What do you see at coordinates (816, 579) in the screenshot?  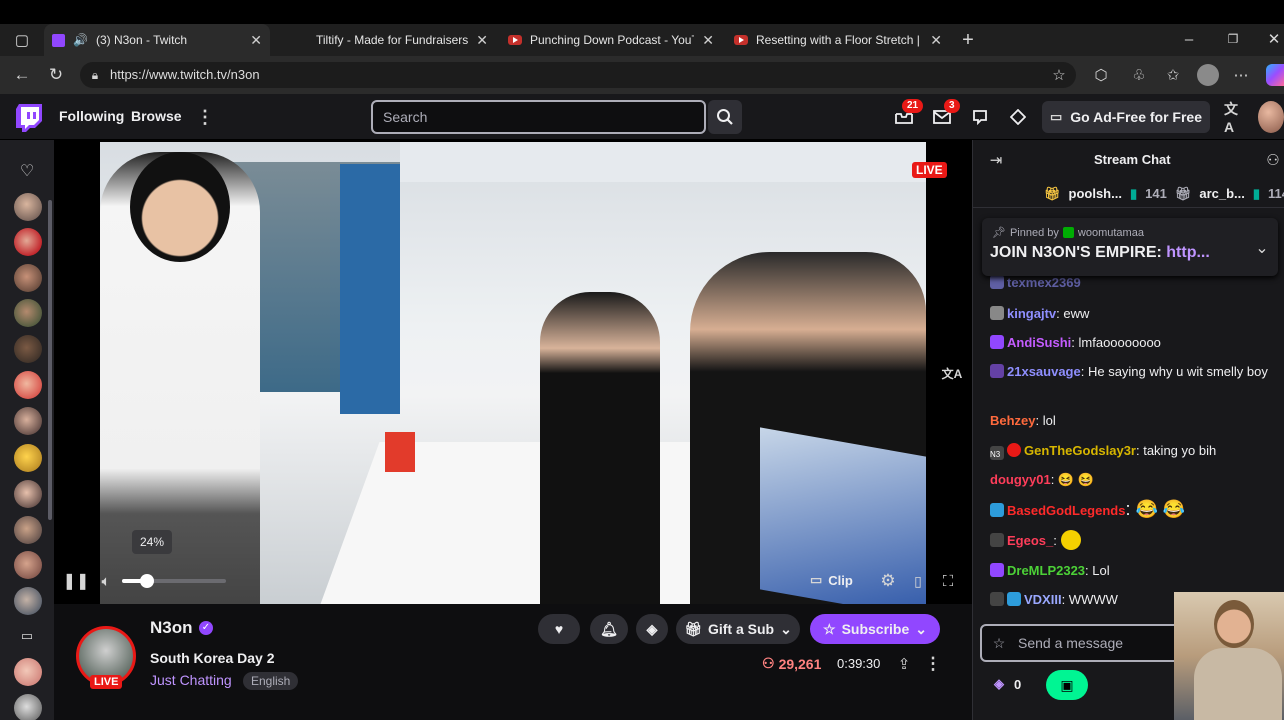 I see `clip-icon: ▭` at bounding box center [816, 579].